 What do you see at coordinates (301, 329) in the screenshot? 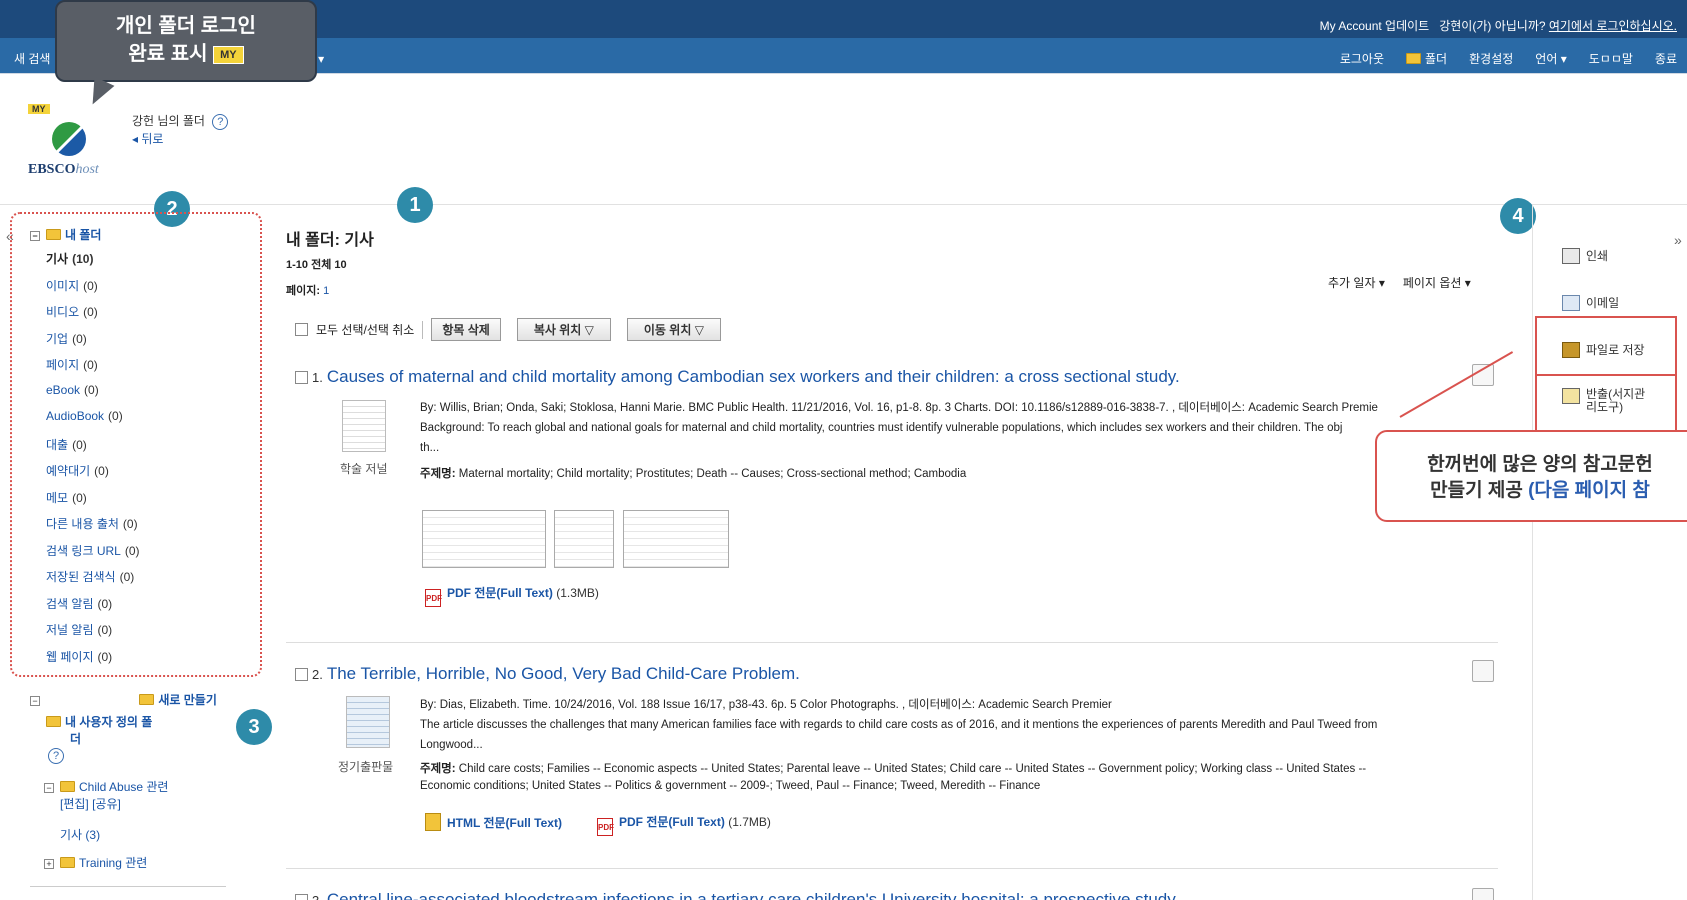
I see `select-all-checkbox` at bounding box center [301, 329].